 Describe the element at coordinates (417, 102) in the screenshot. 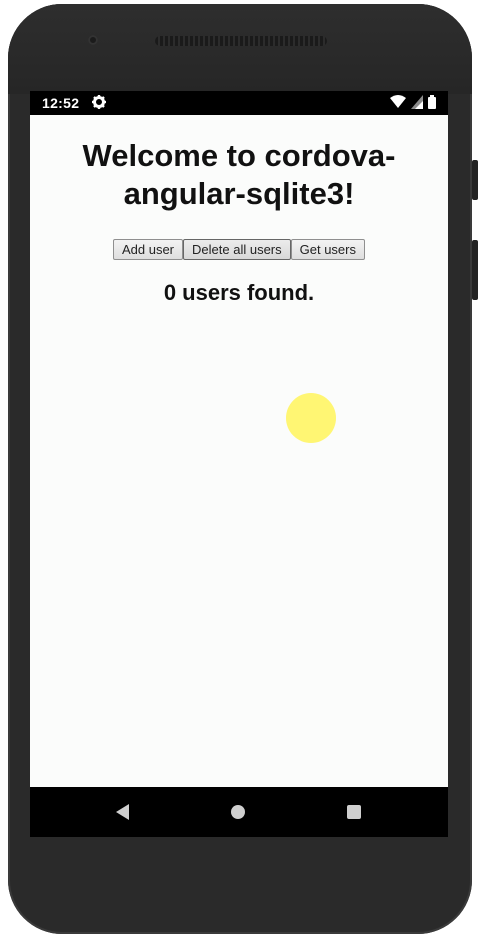

I see `signal-icon` at that location.